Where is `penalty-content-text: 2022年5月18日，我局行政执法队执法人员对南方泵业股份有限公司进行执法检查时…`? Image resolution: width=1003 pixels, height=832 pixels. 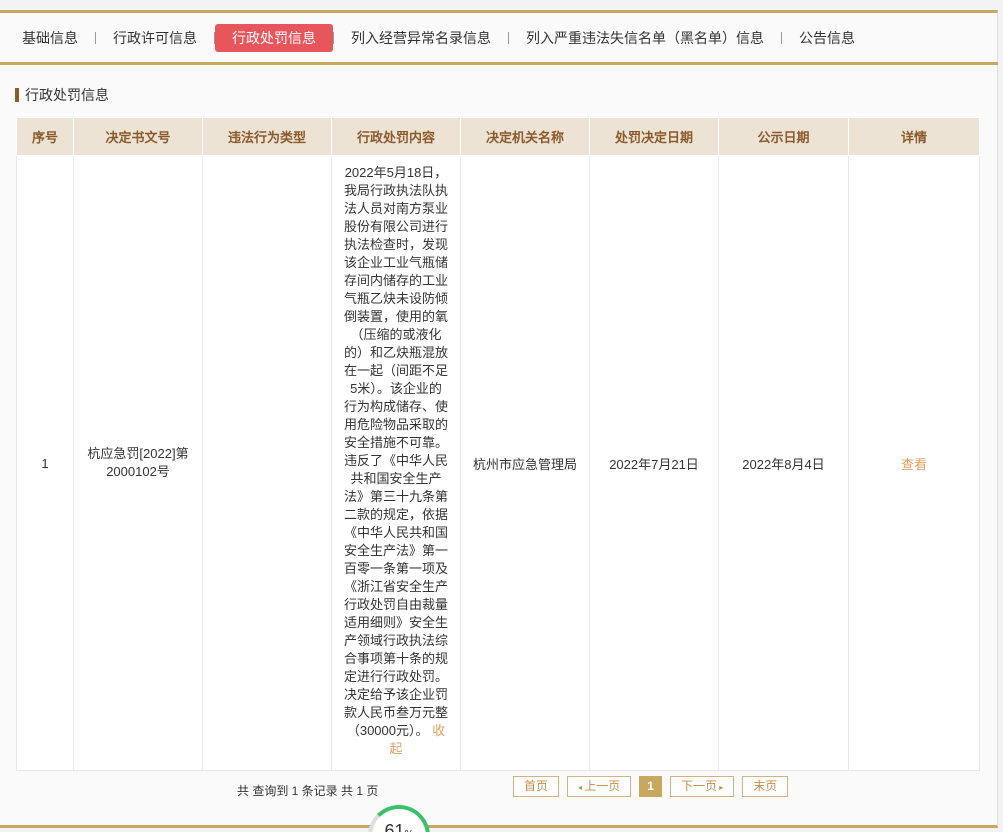
penalty-content-text: 2022年5月18日，我局行政执法队执法人员对南方泵业股份有限公司进行执法检查时… is located at coordinates (396, 451).